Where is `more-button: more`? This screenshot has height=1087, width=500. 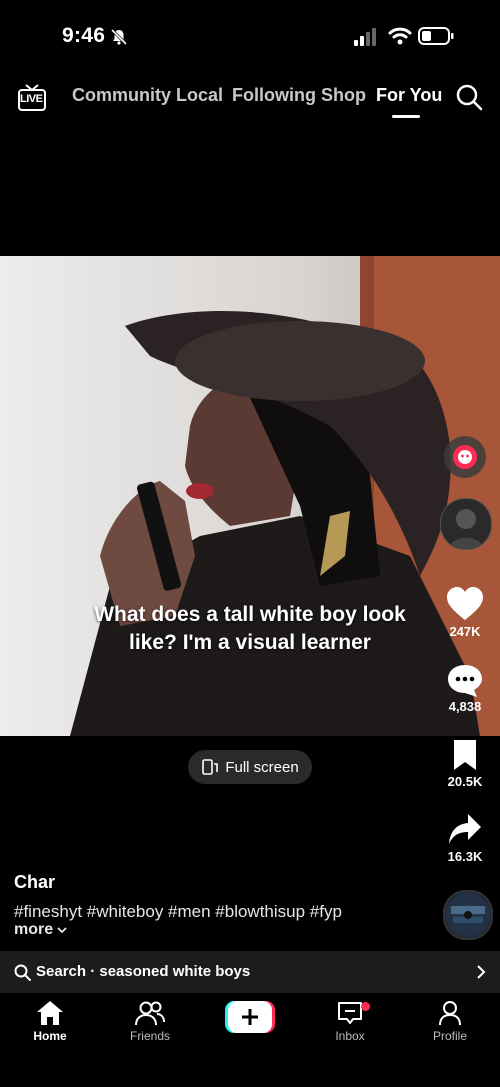
more-button: more is located at coordinates (41, 930).